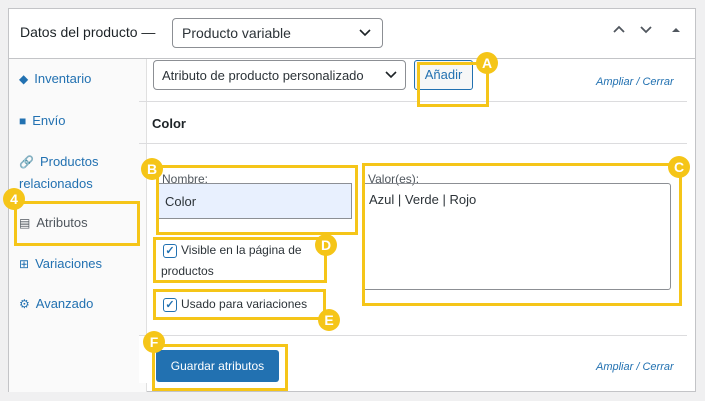  What do you see at coordinates (240, 260) in the screenshot?
I see `highlight-visible` at bounding box center [240, 260].